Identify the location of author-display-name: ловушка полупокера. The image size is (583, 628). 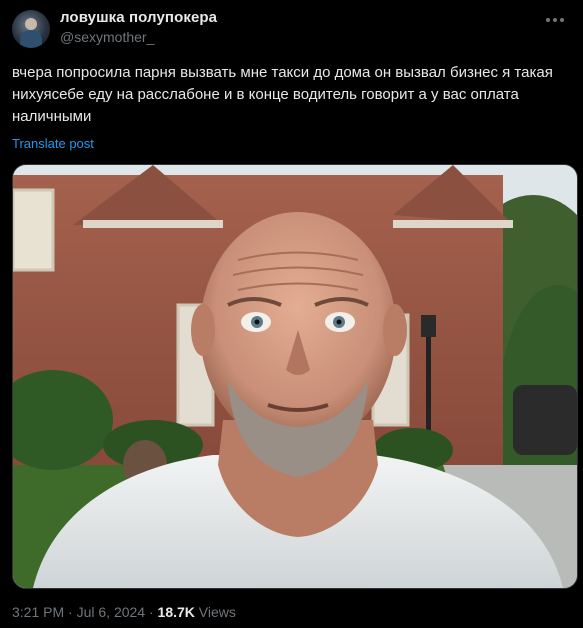
(138, 17).